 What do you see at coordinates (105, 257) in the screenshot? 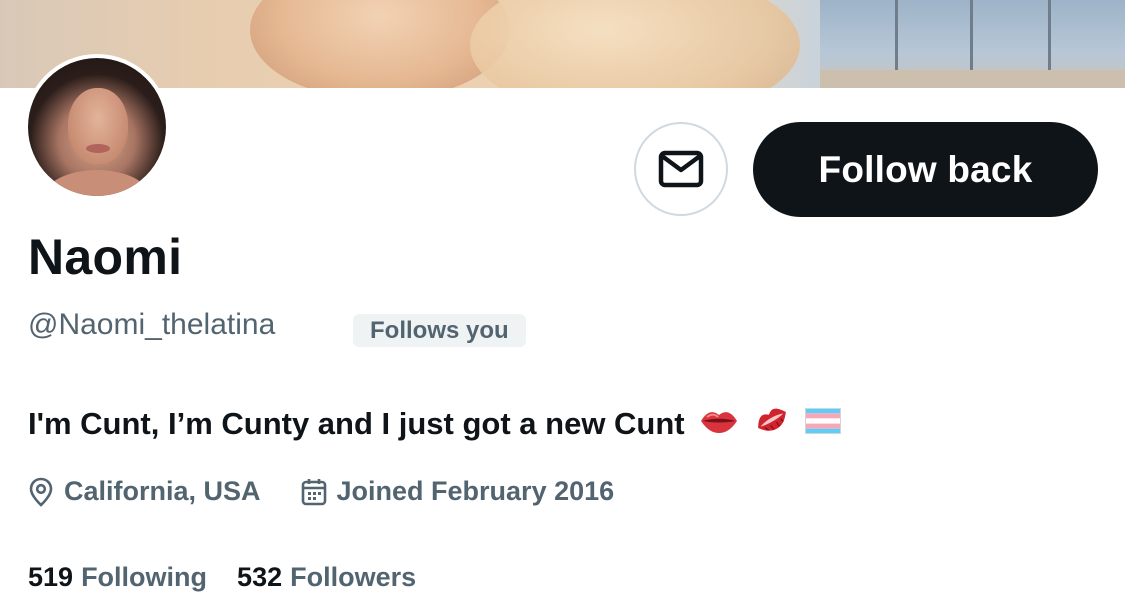
I see `display-name: Naomi` at bounding box center [105, 257].